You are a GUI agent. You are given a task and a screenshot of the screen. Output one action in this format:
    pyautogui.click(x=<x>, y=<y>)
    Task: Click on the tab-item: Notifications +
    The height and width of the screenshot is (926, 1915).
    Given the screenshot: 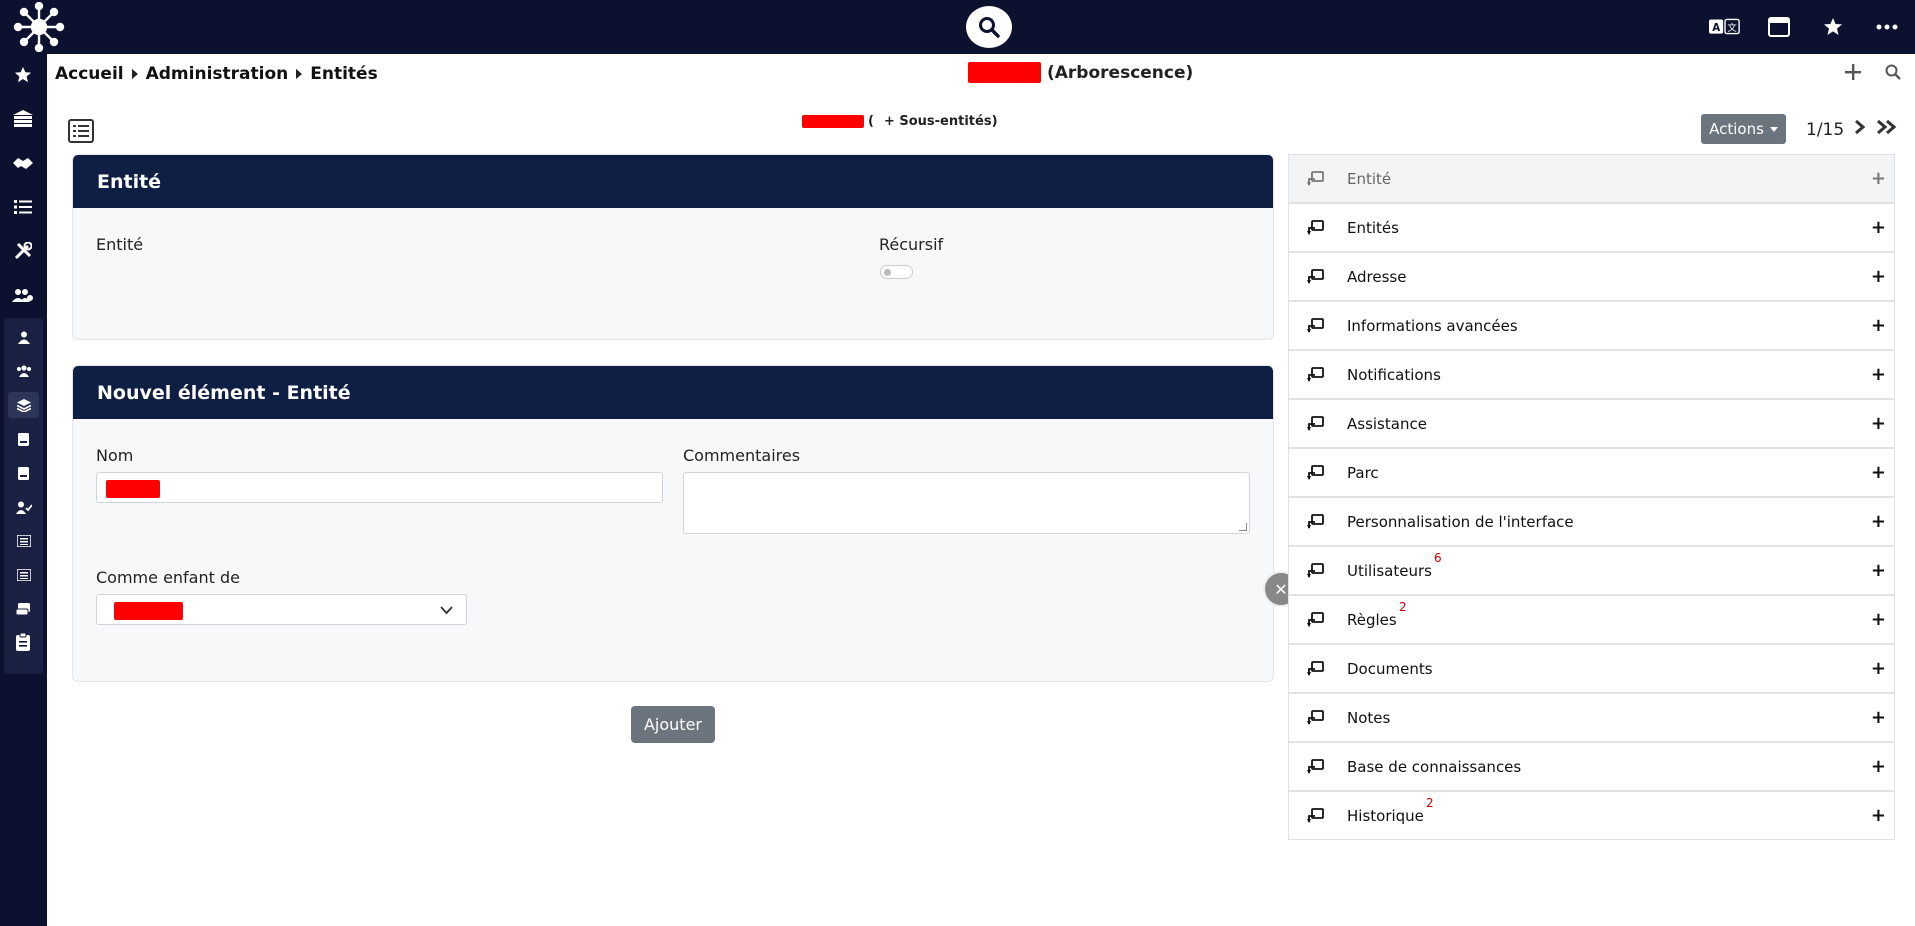 What is the action you would take?
    pyautogui.click(x=1591, y=374)
    